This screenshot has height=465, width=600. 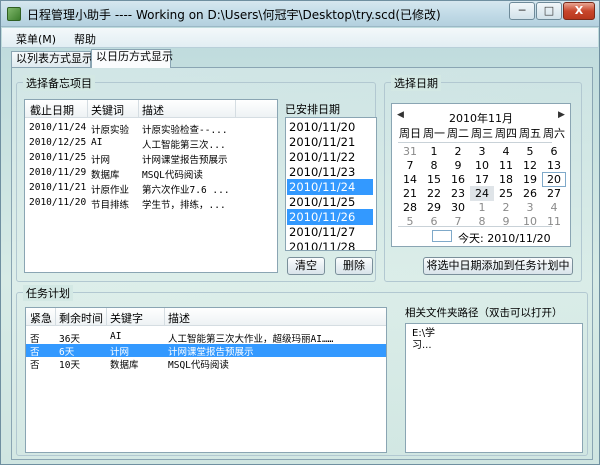 What do you see at coordinates (554, 133) in the screenshot?
I see `calendar-weekday: 周六` at bounding box center [554, 133].